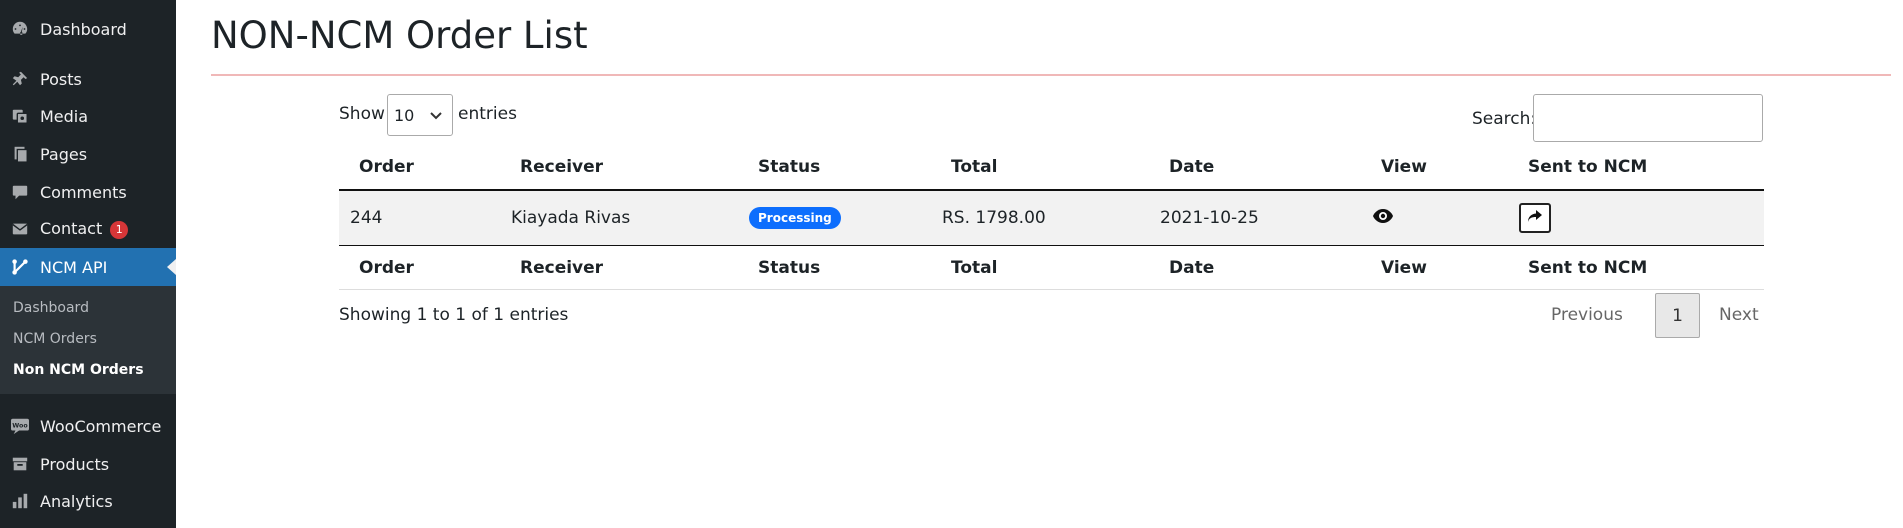 The height and width of the screenshot is (528, 1903). I want to click on menu-label-contact: Contact 1, so click(84, 229).